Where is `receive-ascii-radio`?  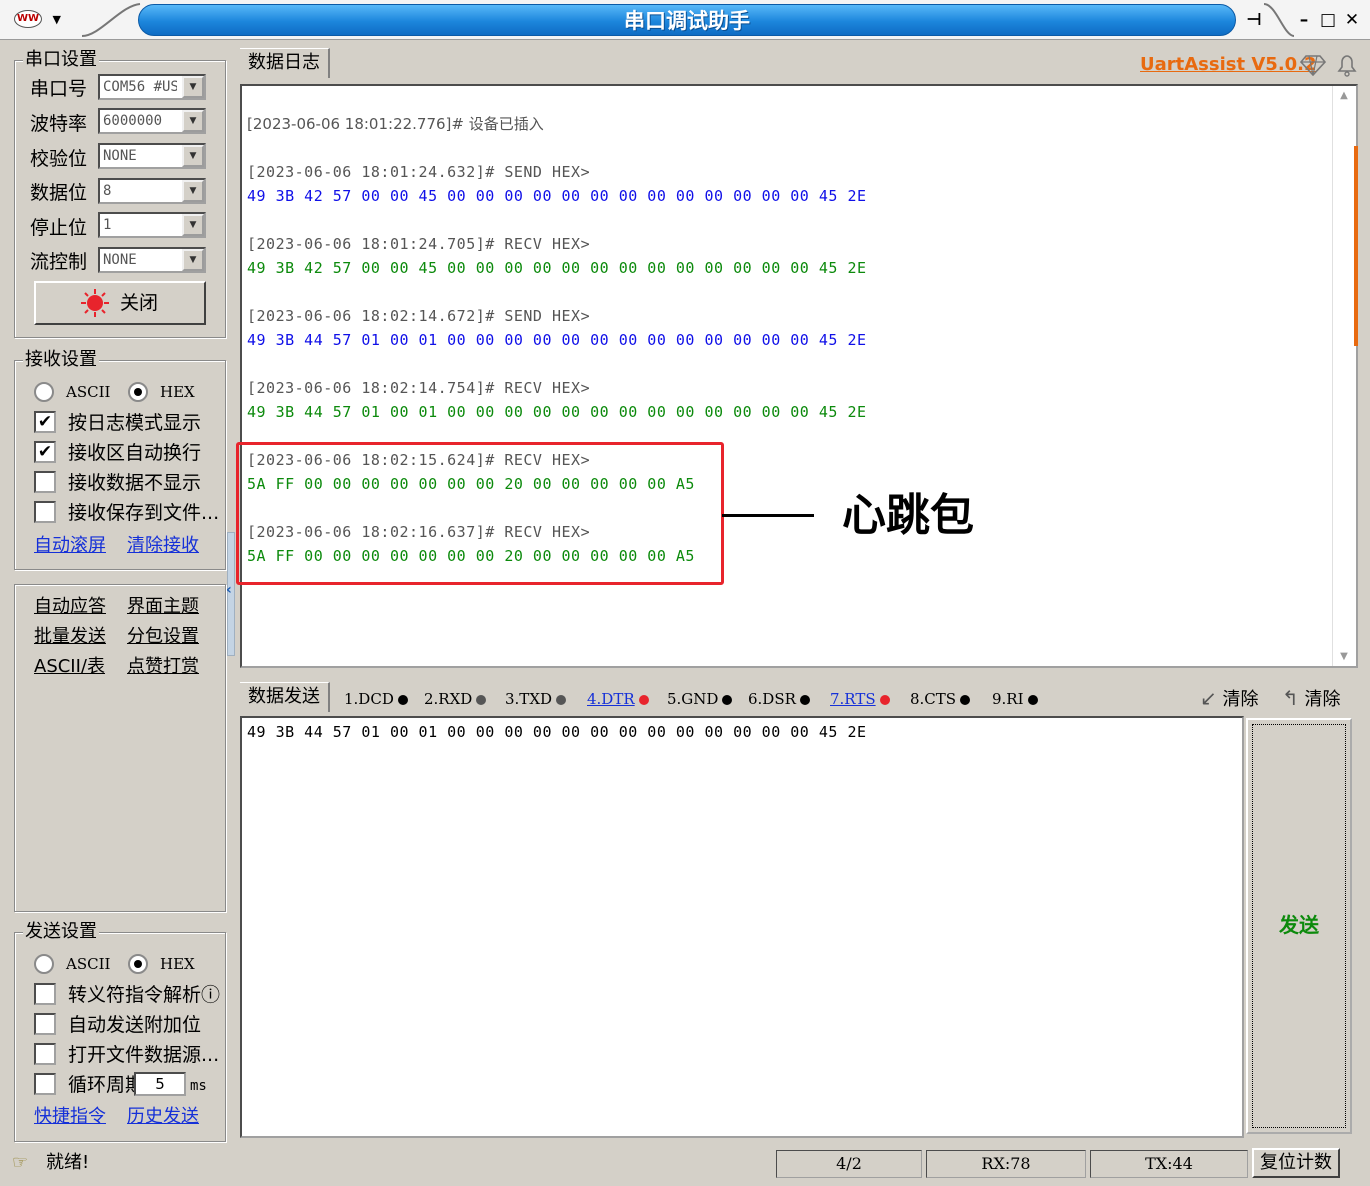
receive-ascii-radio is located at coordinates (44, 392).